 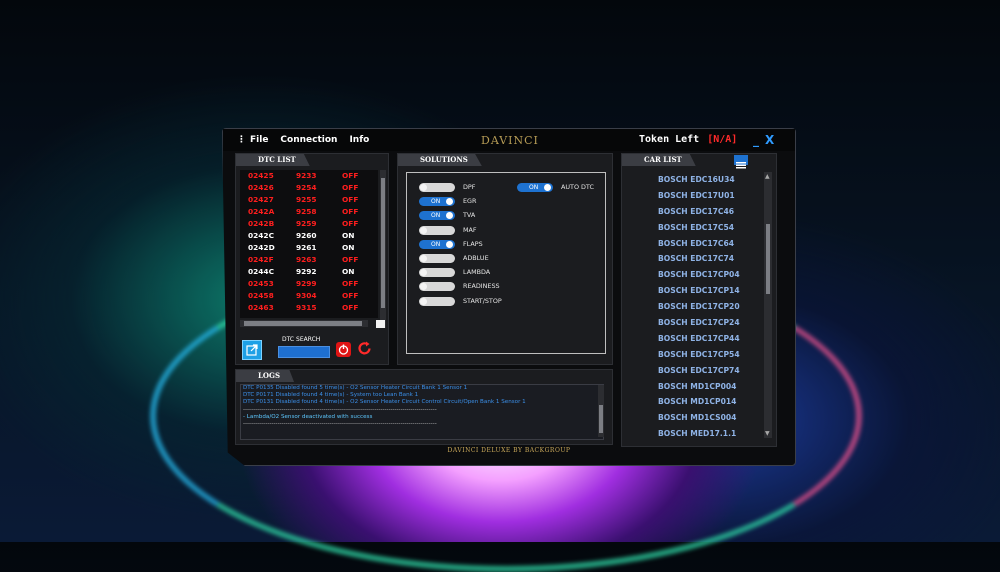 I want to click on dtc-row: 02425 9233 OFF, so click(x=309, y=176).